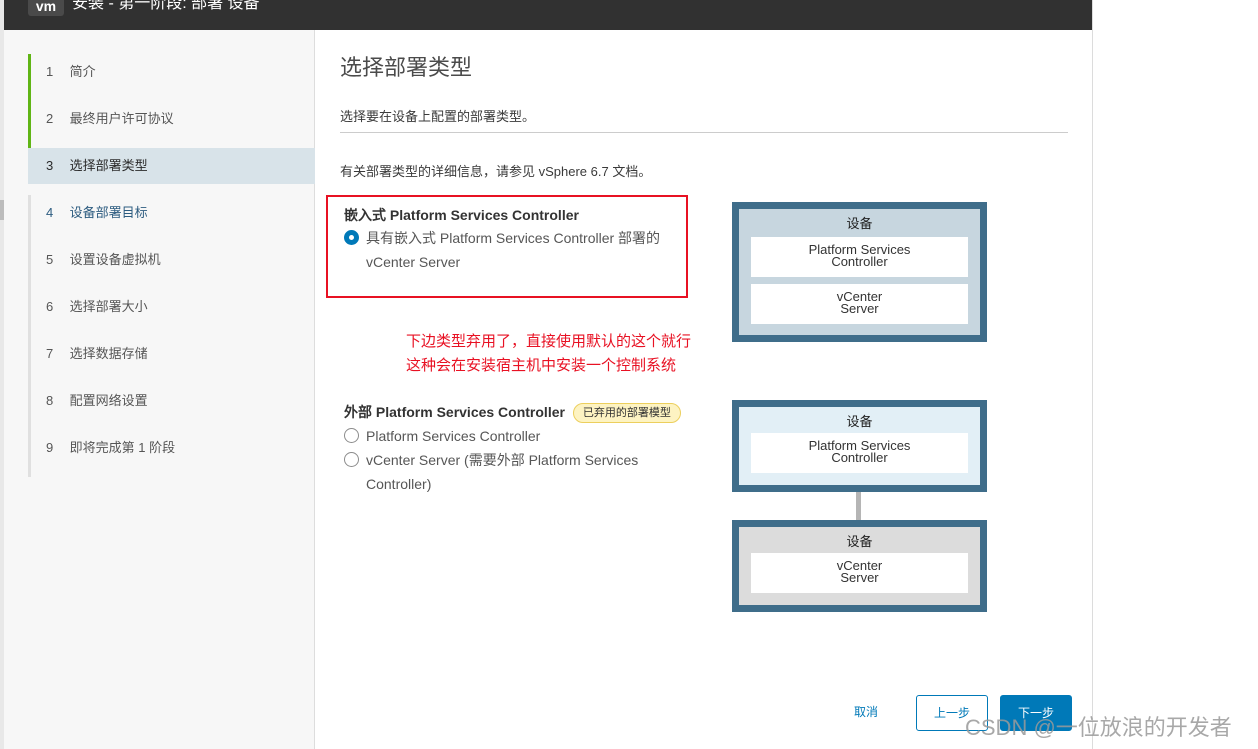 Image resolution: width=1258 pixels, height=749 pixels. Describe the element at coordinates (548, 15) in the screenshot. I see `title-bar: vm 安装 - 第一阶段: 部署 设备` at that location.